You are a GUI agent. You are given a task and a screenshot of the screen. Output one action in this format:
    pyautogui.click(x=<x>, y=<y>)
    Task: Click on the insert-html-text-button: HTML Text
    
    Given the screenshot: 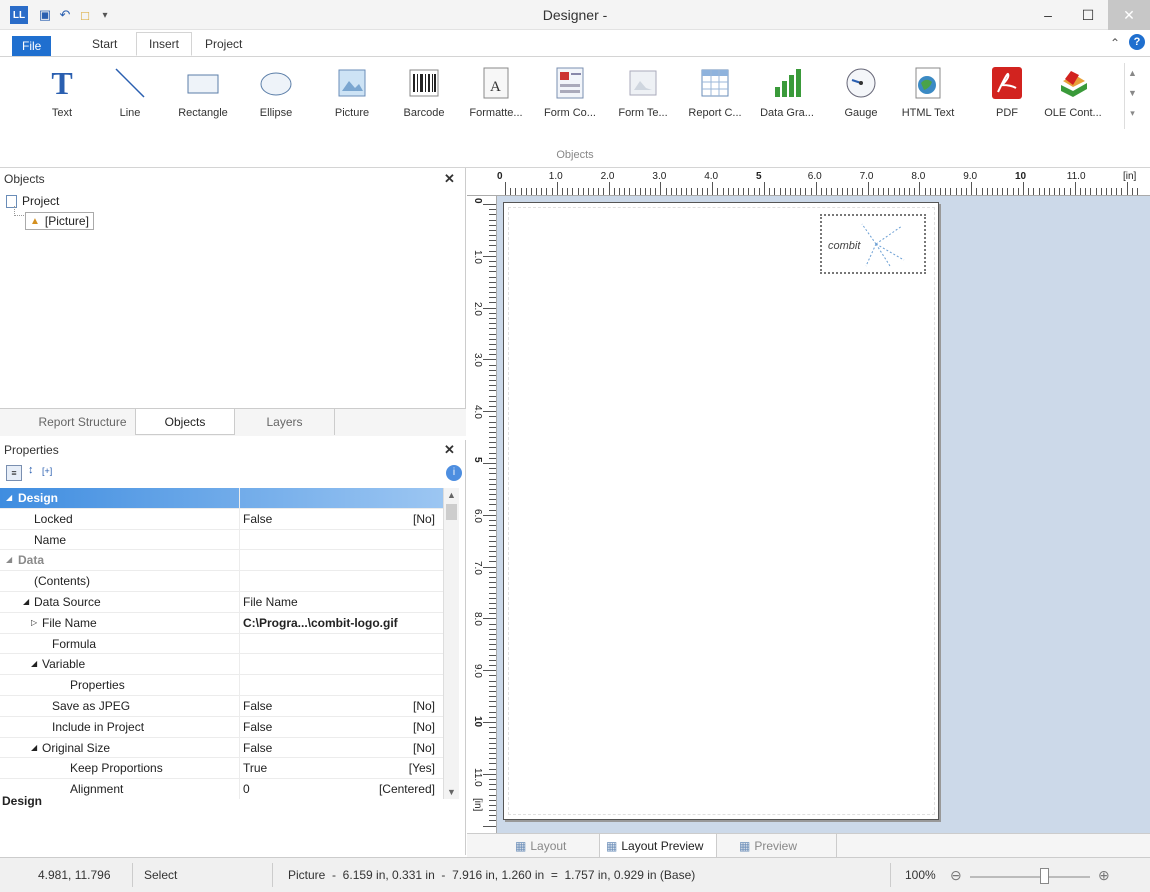 What is the action you would take?
    pyautogui.click(x=928, y=100)
    